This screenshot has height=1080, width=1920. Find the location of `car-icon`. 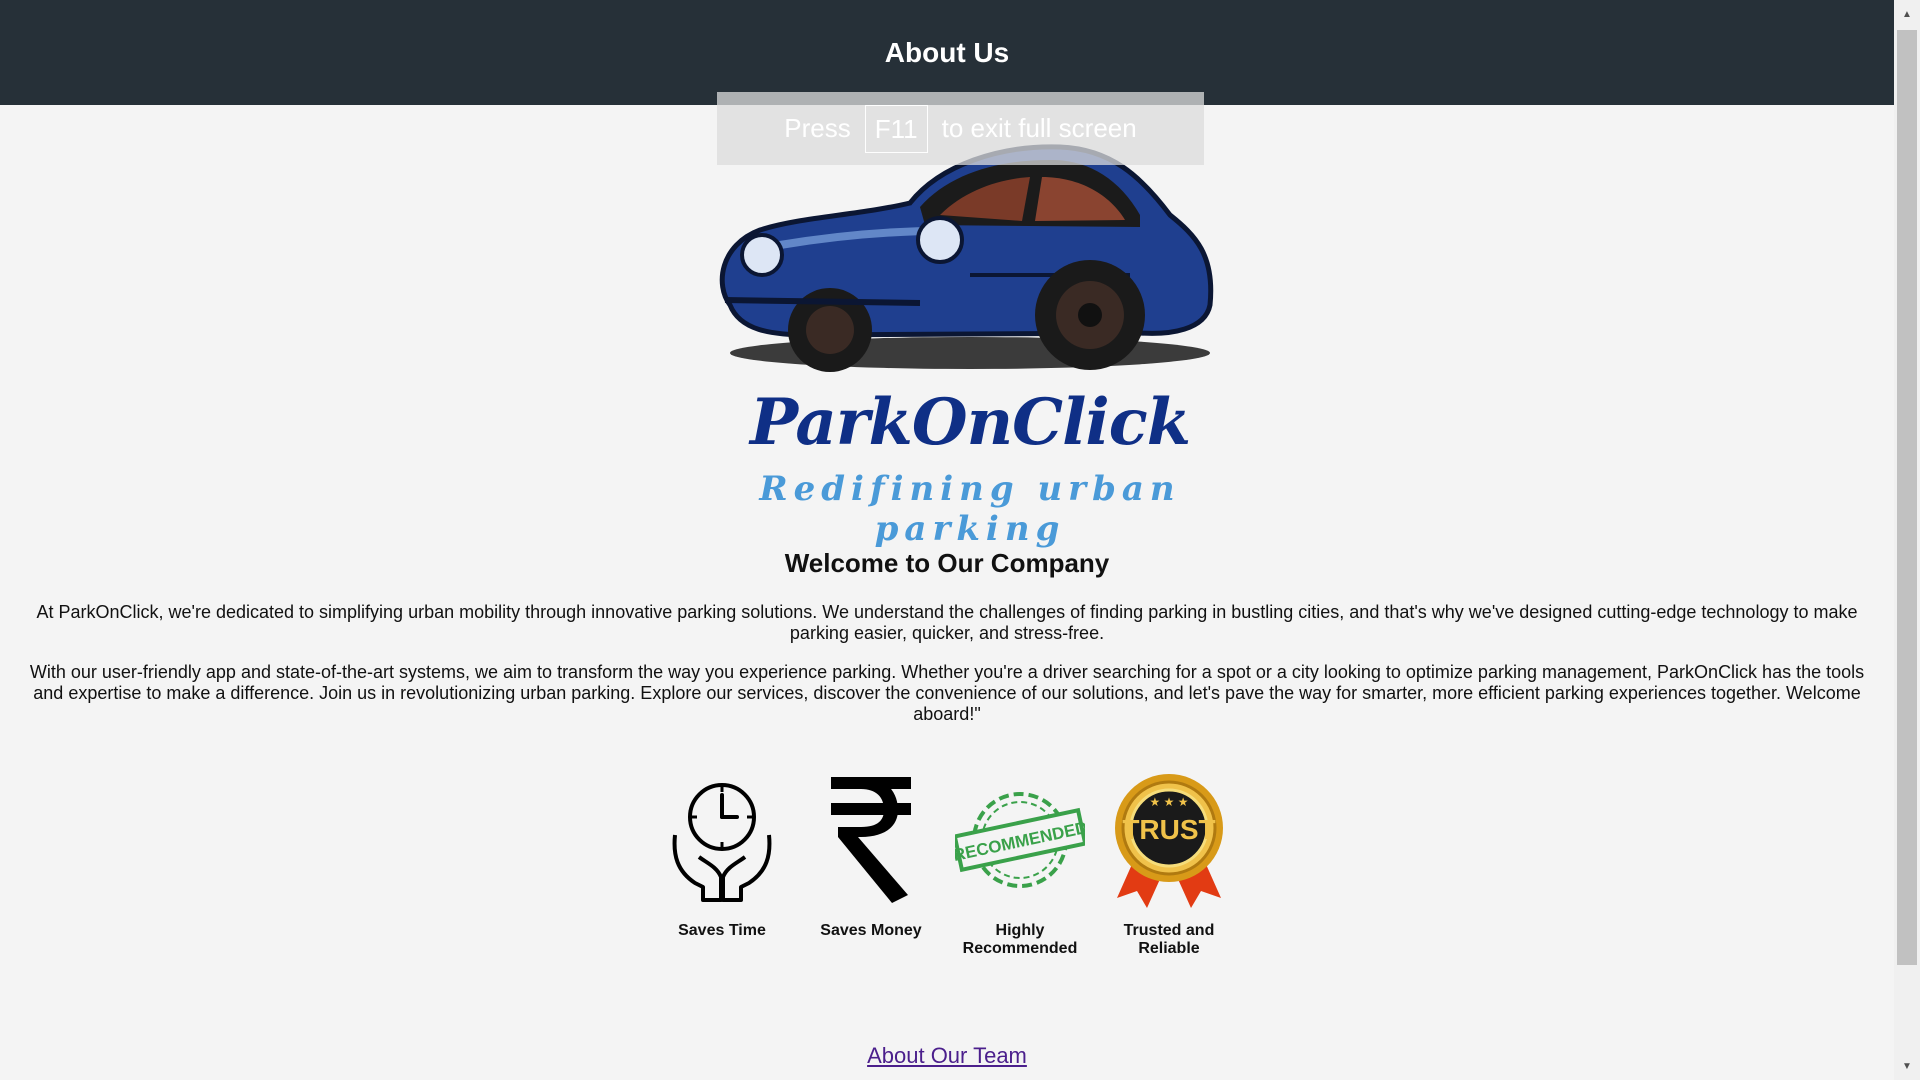

car-icon is located at coordinates (966, 258).